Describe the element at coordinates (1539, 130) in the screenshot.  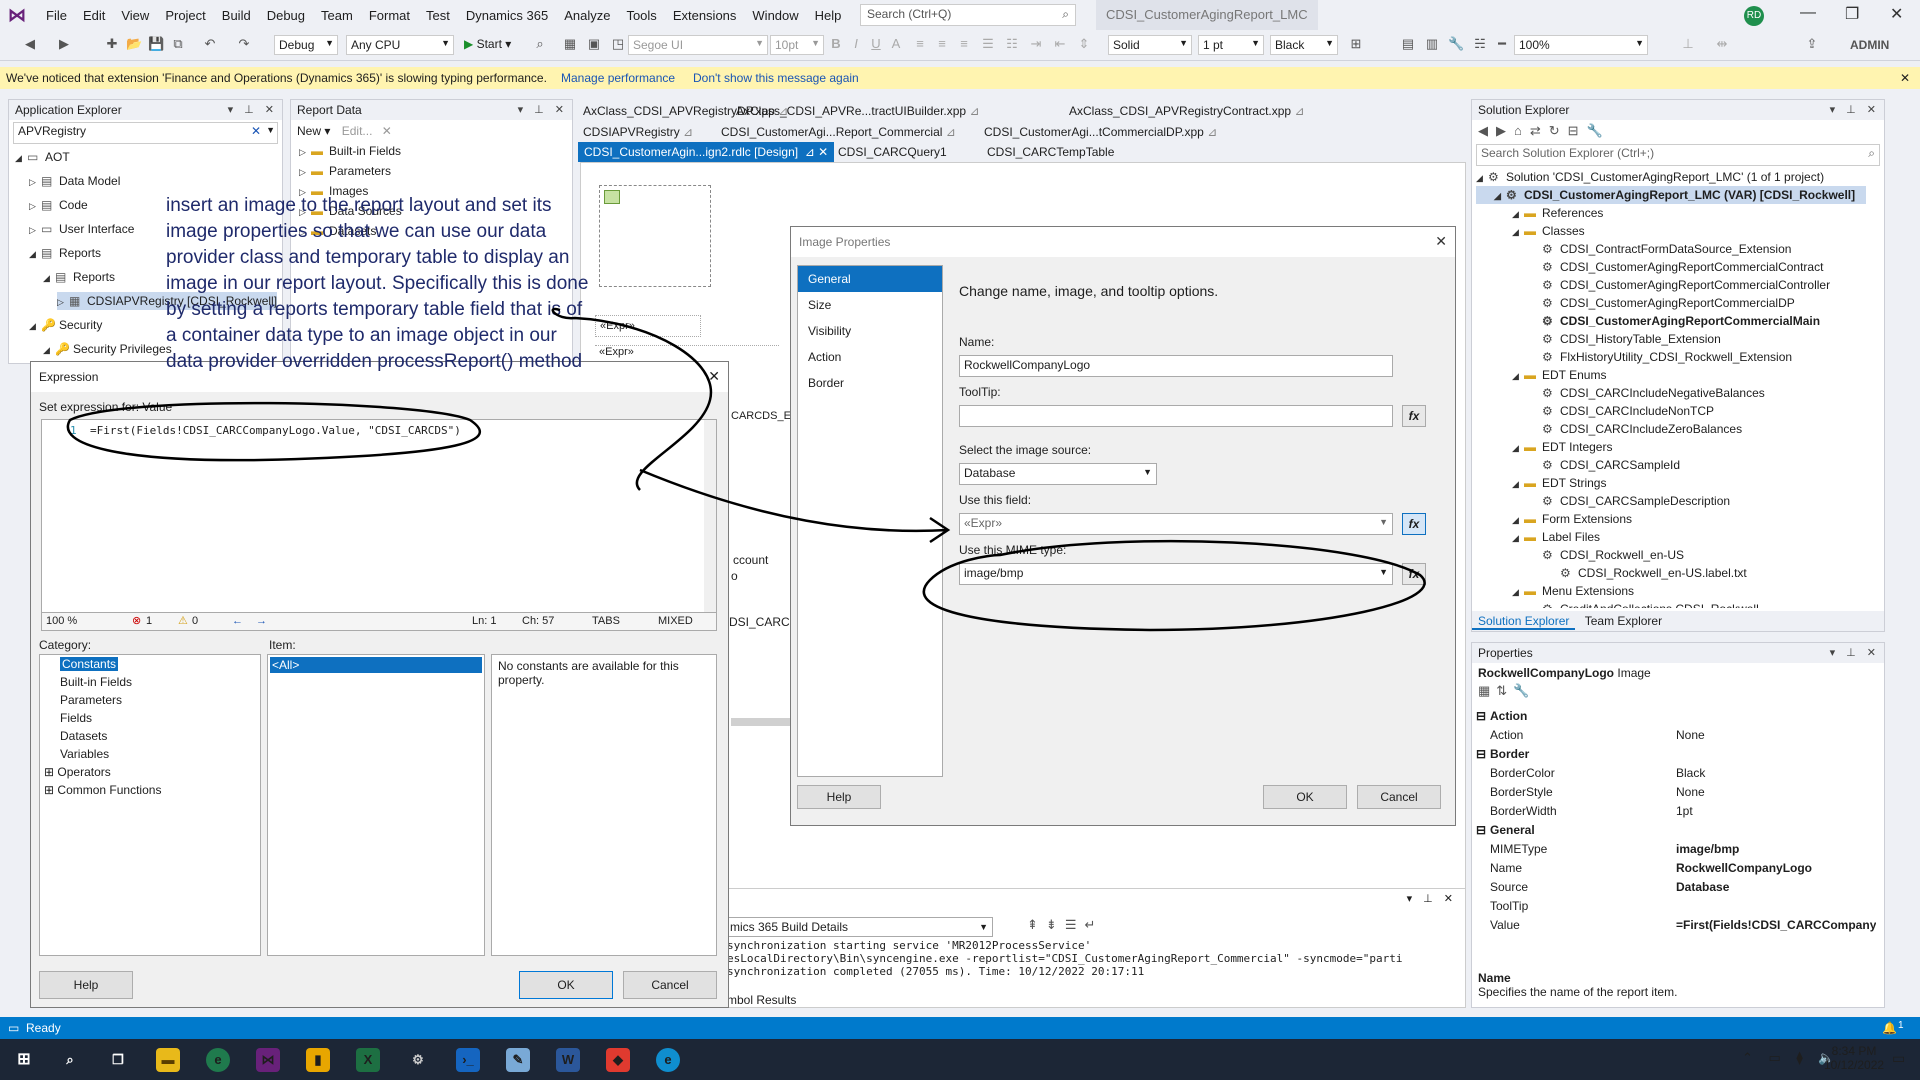
I see `sync-icon: ⇄` at that location.